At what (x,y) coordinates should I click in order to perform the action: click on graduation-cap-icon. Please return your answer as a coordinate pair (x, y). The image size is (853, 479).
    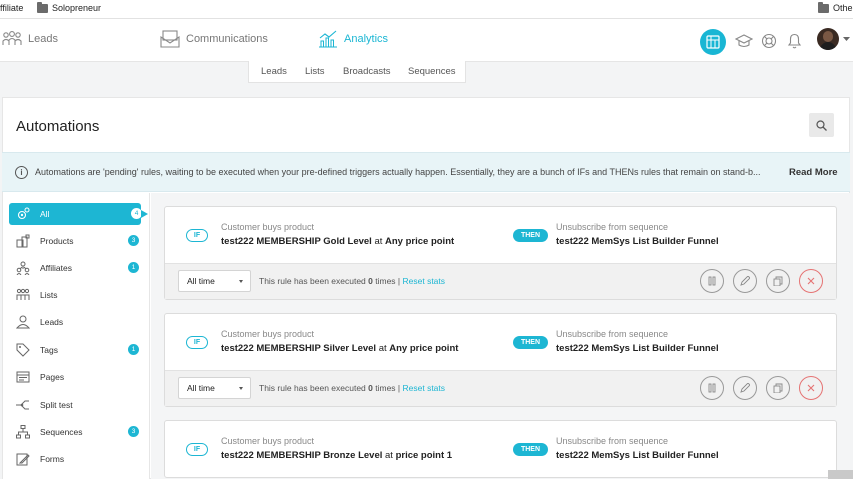
    Looking at the image, I should click on (744, 41).